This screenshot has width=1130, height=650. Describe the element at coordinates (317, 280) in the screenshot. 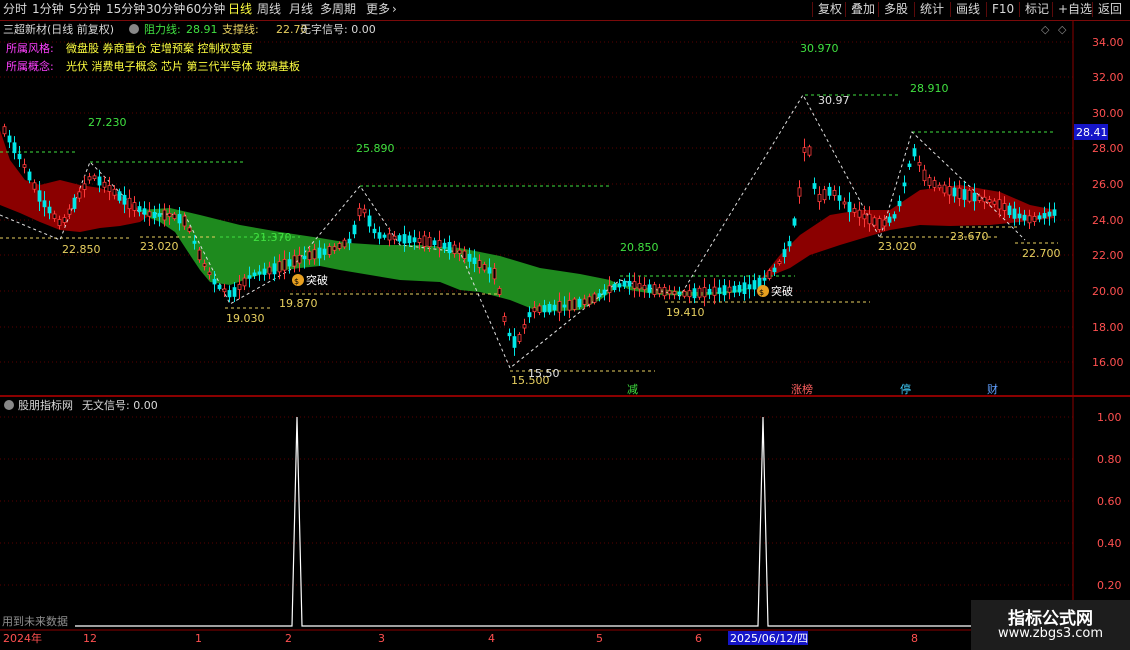

I see `breakout-label: 突破` at that location.